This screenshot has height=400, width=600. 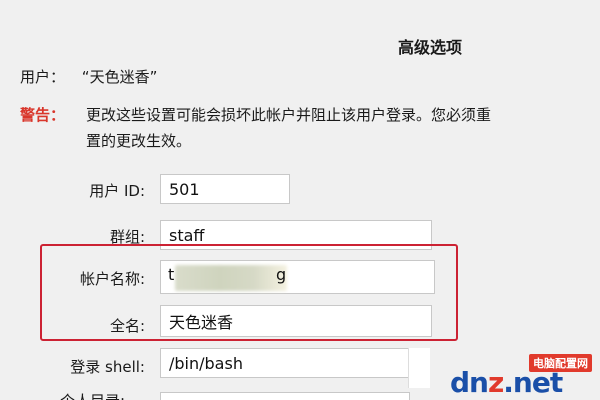 What do you see at coordinates (495, 382) in the screenshot?
I see `watermark-logo-z: z` at bounding box center [495, 382].